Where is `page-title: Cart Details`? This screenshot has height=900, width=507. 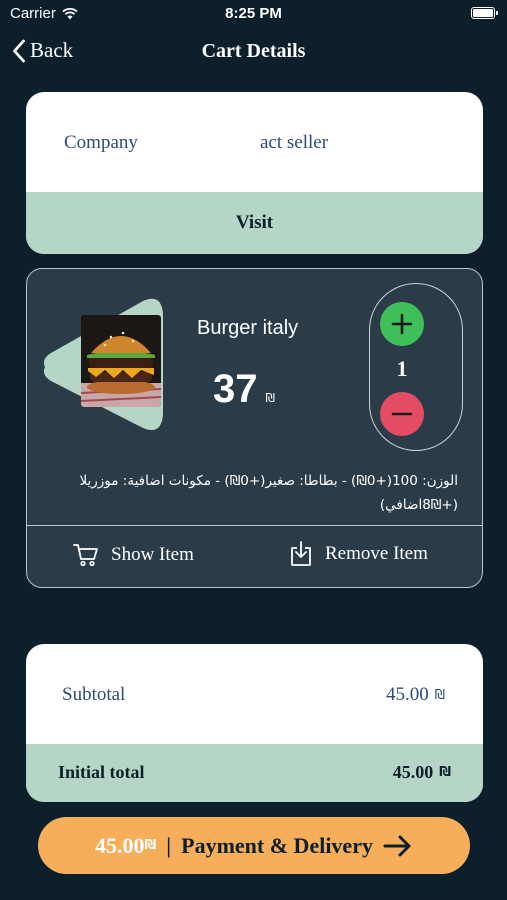
page-title: Cart Details is located at coordinates (253, 51).